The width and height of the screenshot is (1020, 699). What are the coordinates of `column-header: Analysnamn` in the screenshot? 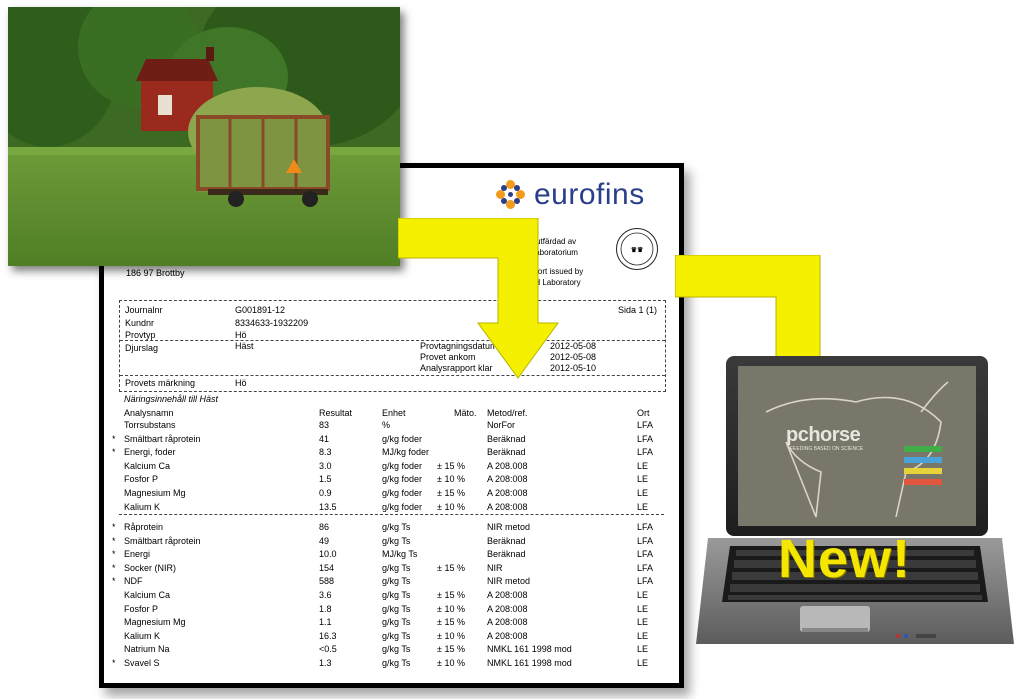 It's located at (149, 413).